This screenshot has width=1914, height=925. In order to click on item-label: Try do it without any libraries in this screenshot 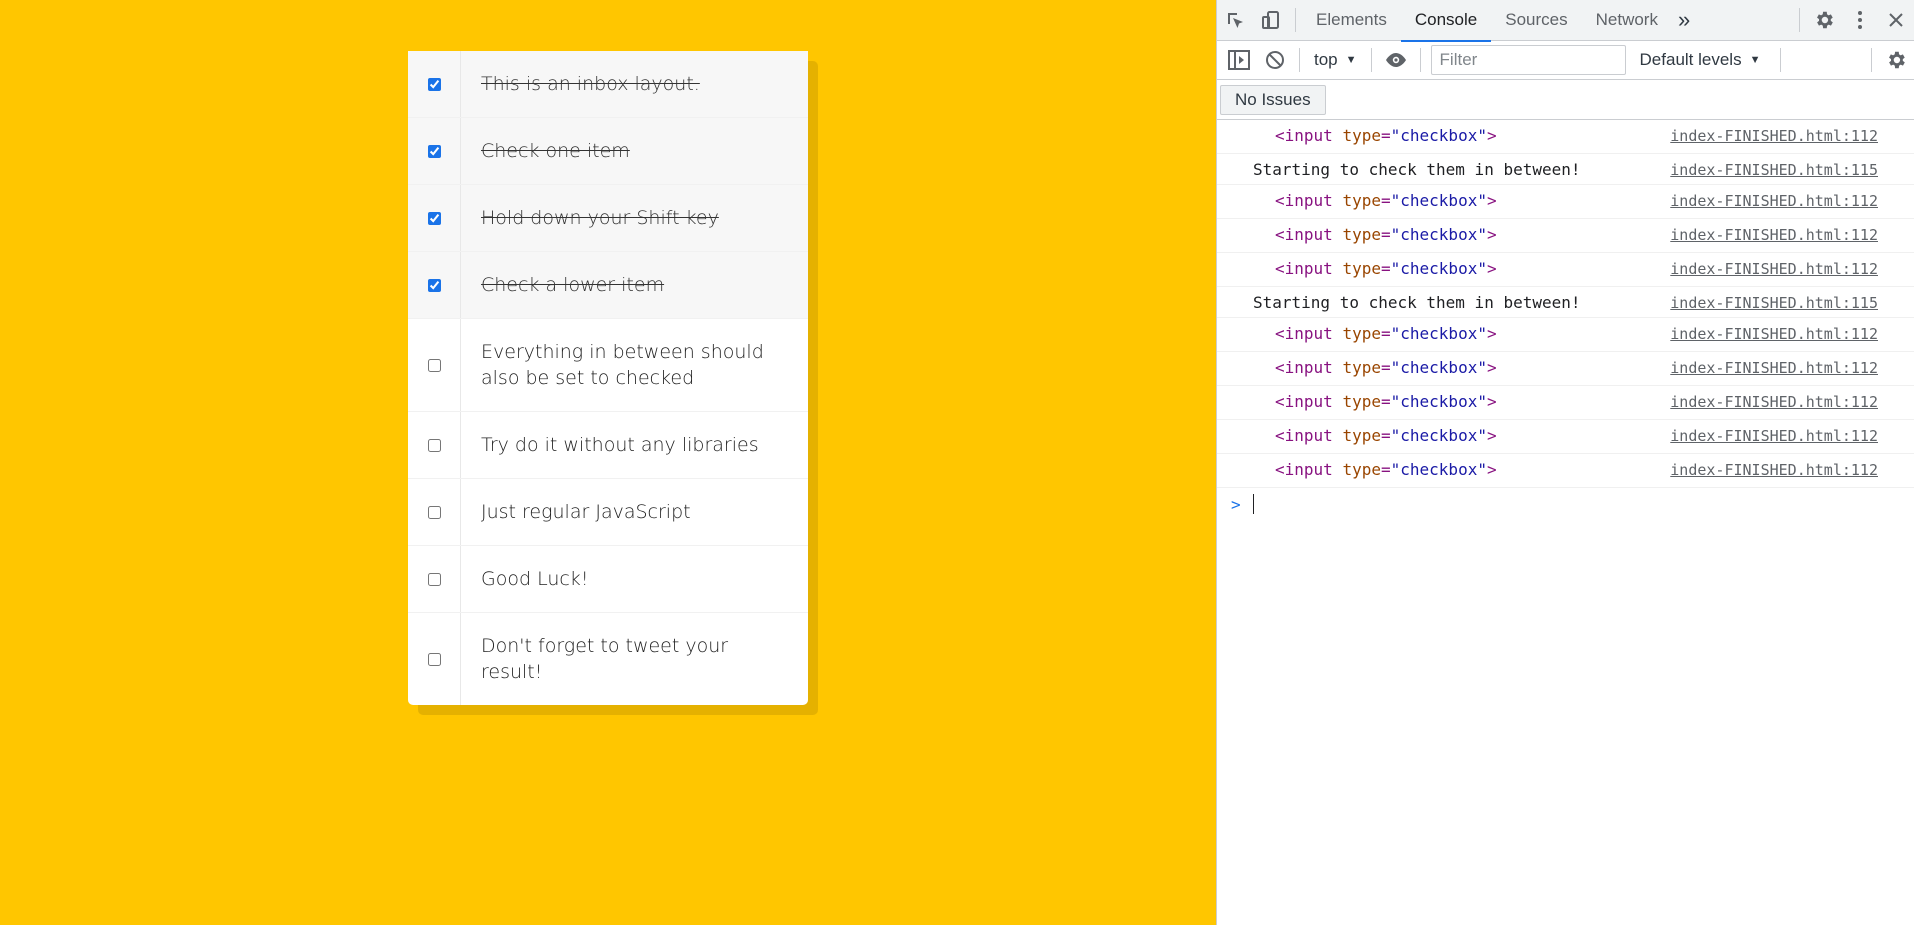, I will do `click(620, 445)`.